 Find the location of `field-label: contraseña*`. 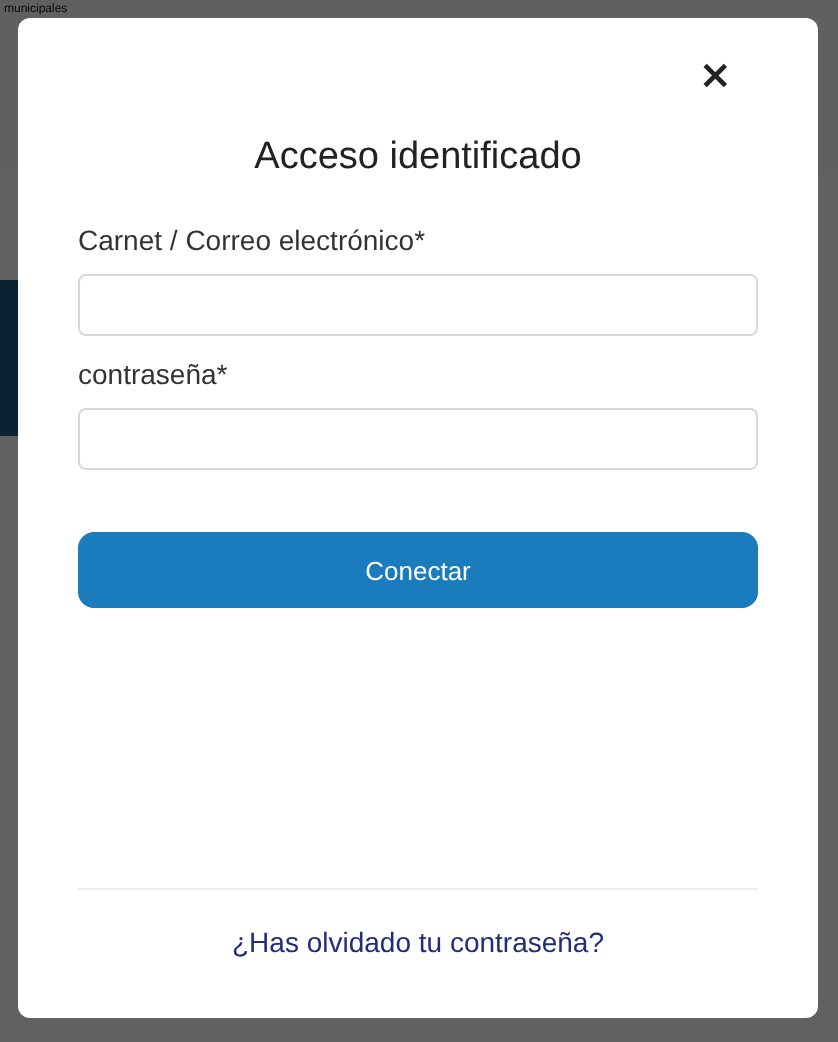

field-label: contraseña* is located at coordinates (153, 374).